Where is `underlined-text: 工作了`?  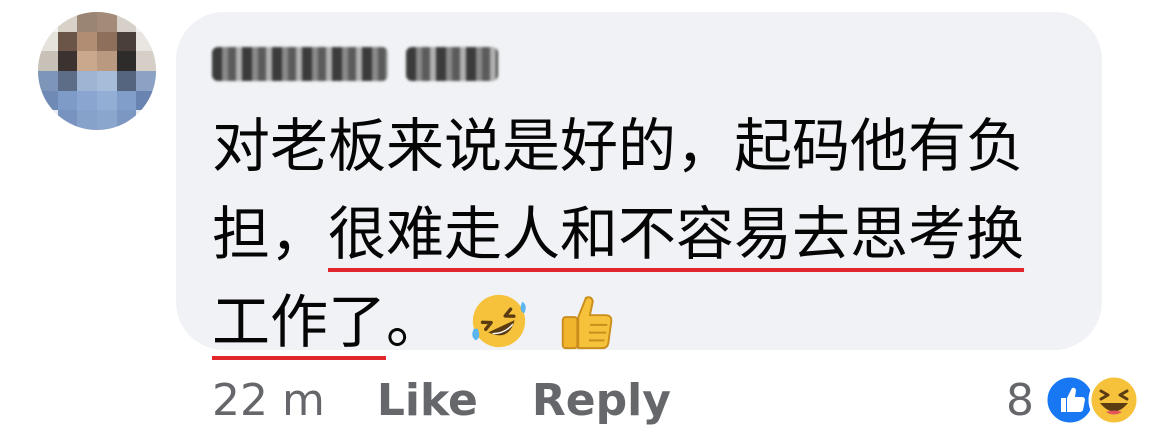
underlined-text: 工作了 is located at coordinates (299, 322).